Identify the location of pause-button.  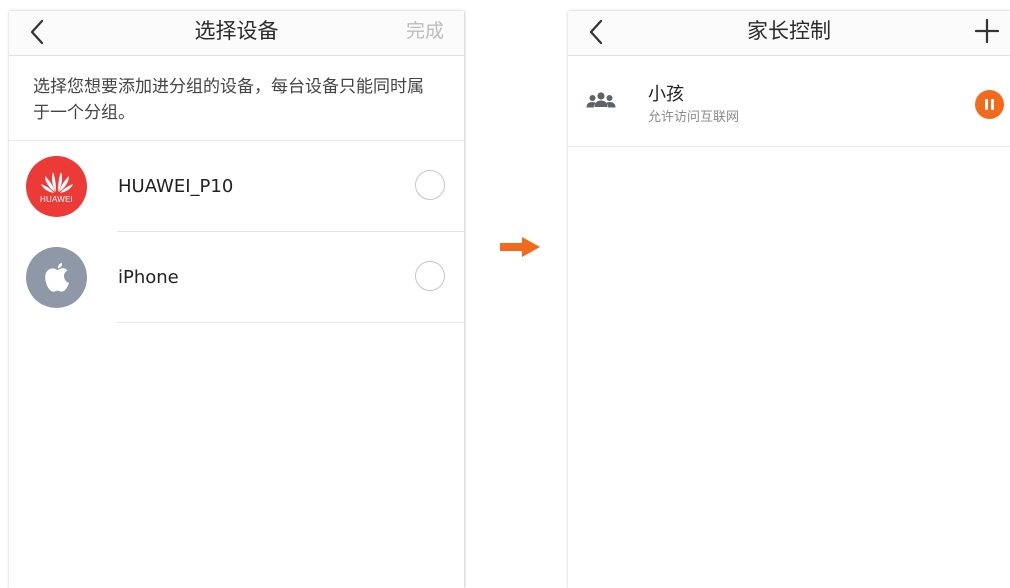
(989, 104).